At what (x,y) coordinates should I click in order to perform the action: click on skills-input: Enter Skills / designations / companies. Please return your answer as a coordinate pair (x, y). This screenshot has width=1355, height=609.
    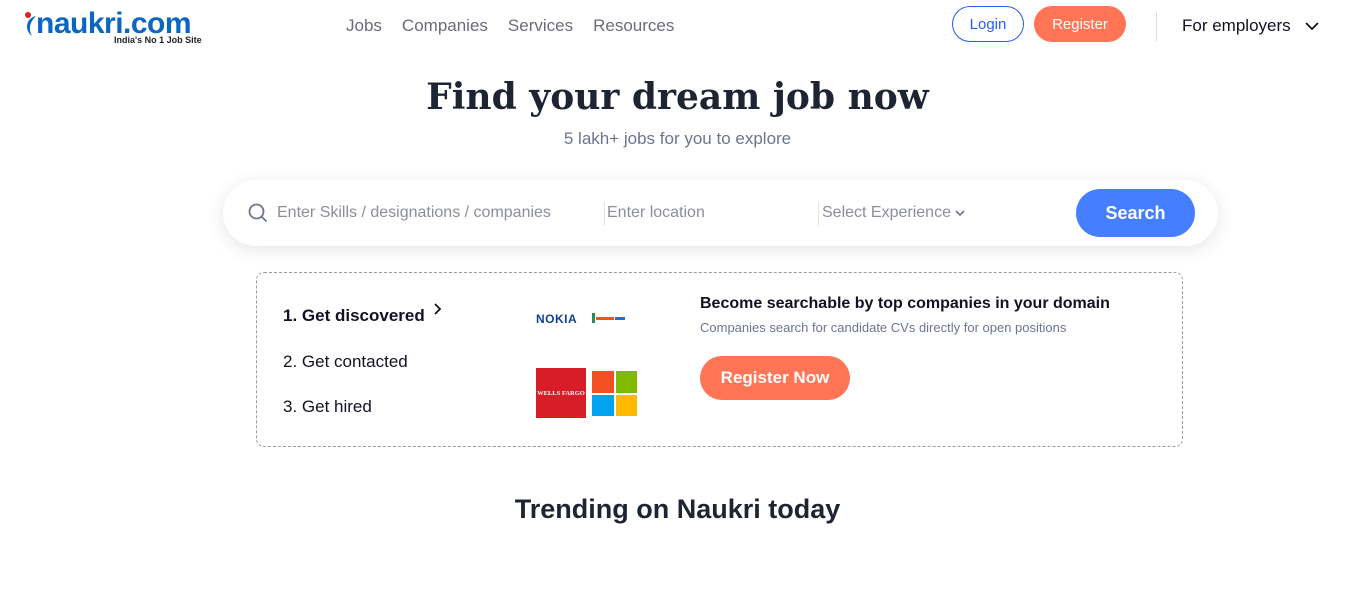
    Looking at the image, I should click on (414, 213).